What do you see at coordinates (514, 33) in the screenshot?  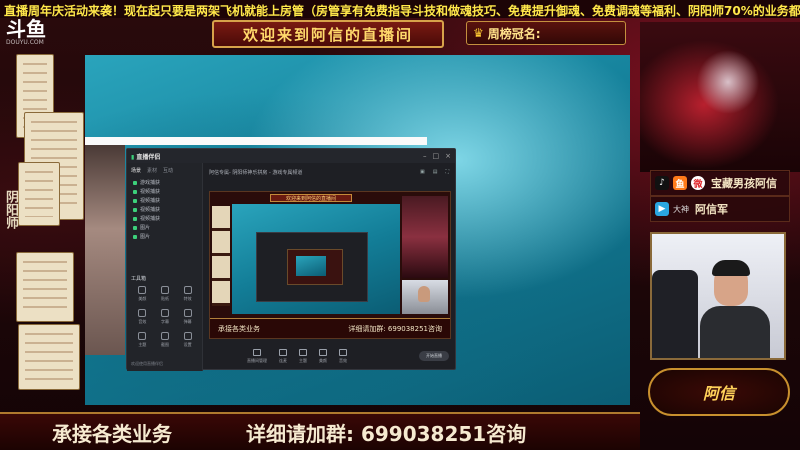 I see `weekly-label: 周榜冠名:` at bounding box center [514, 33].